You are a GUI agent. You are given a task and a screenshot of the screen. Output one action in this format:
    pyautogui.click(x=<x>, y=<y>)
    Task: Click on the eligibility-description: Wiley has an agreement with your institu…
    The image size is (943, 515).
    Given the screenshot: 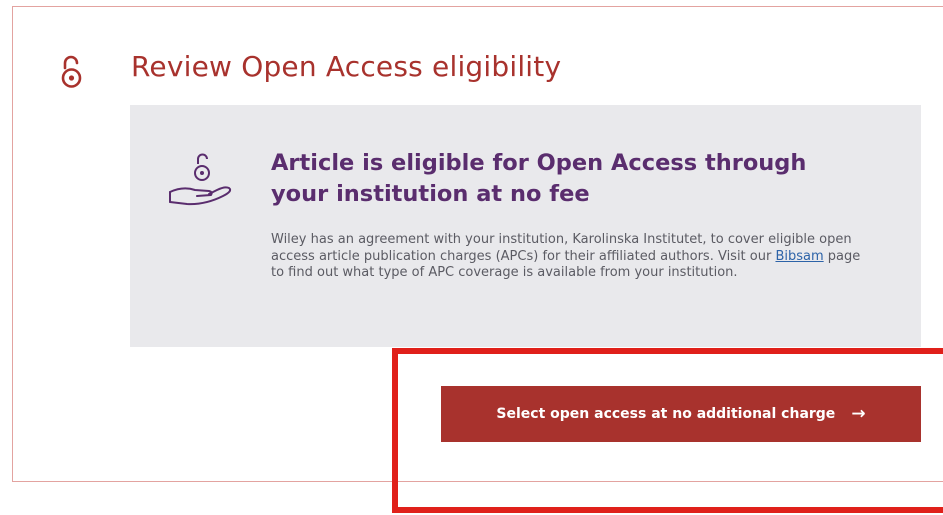 What is the action you would take?
    pyautogui.click(x=566, y=257)
    